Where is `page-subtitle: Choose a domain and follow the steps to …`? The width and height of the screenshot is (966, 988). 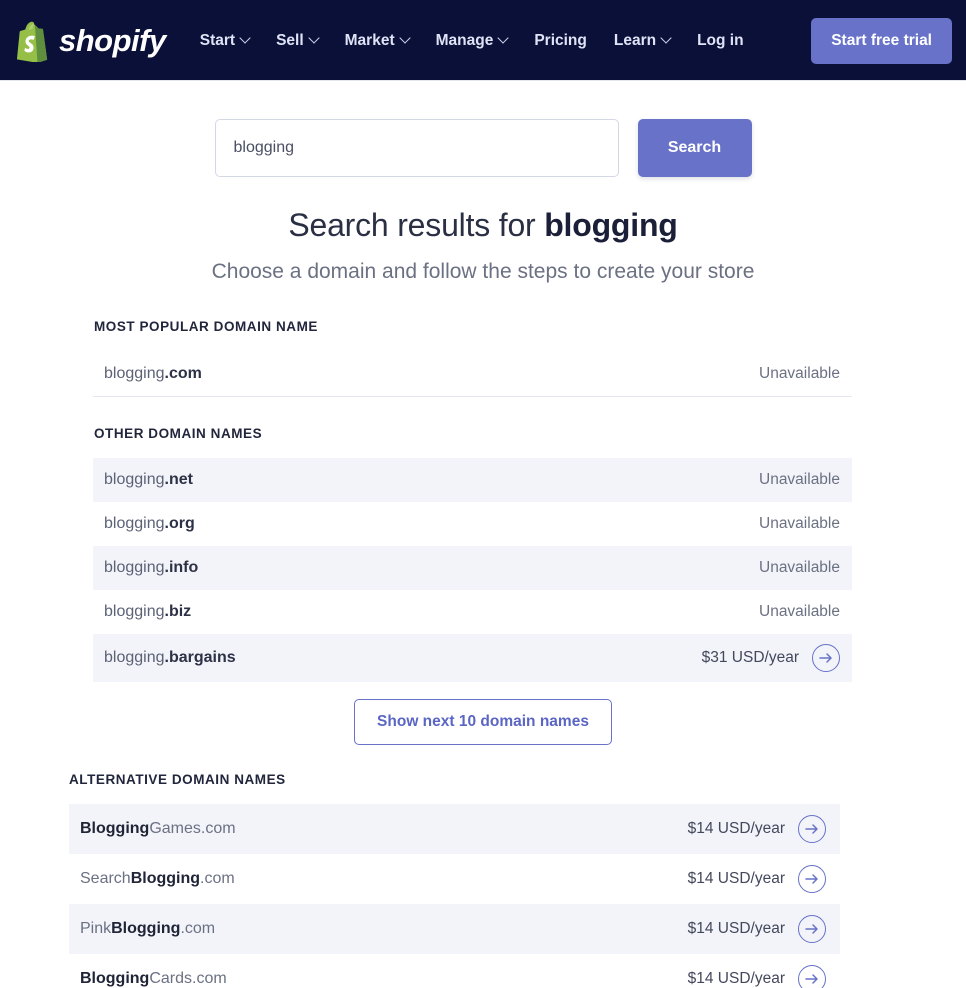 page-subtitle: Choose a domain and follow the steps to … is located at coordinates (483, 271).